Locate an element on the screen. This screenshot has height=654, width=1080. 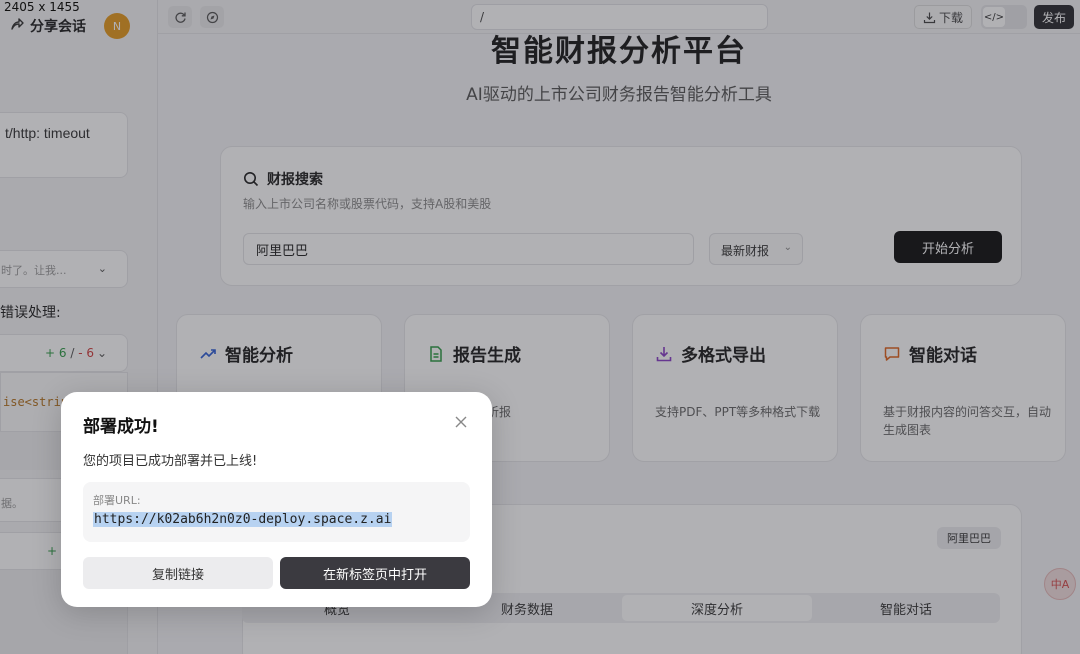
dialog-description: 您的项目已成功部署并已上线! is located at coordinates (170, 461).